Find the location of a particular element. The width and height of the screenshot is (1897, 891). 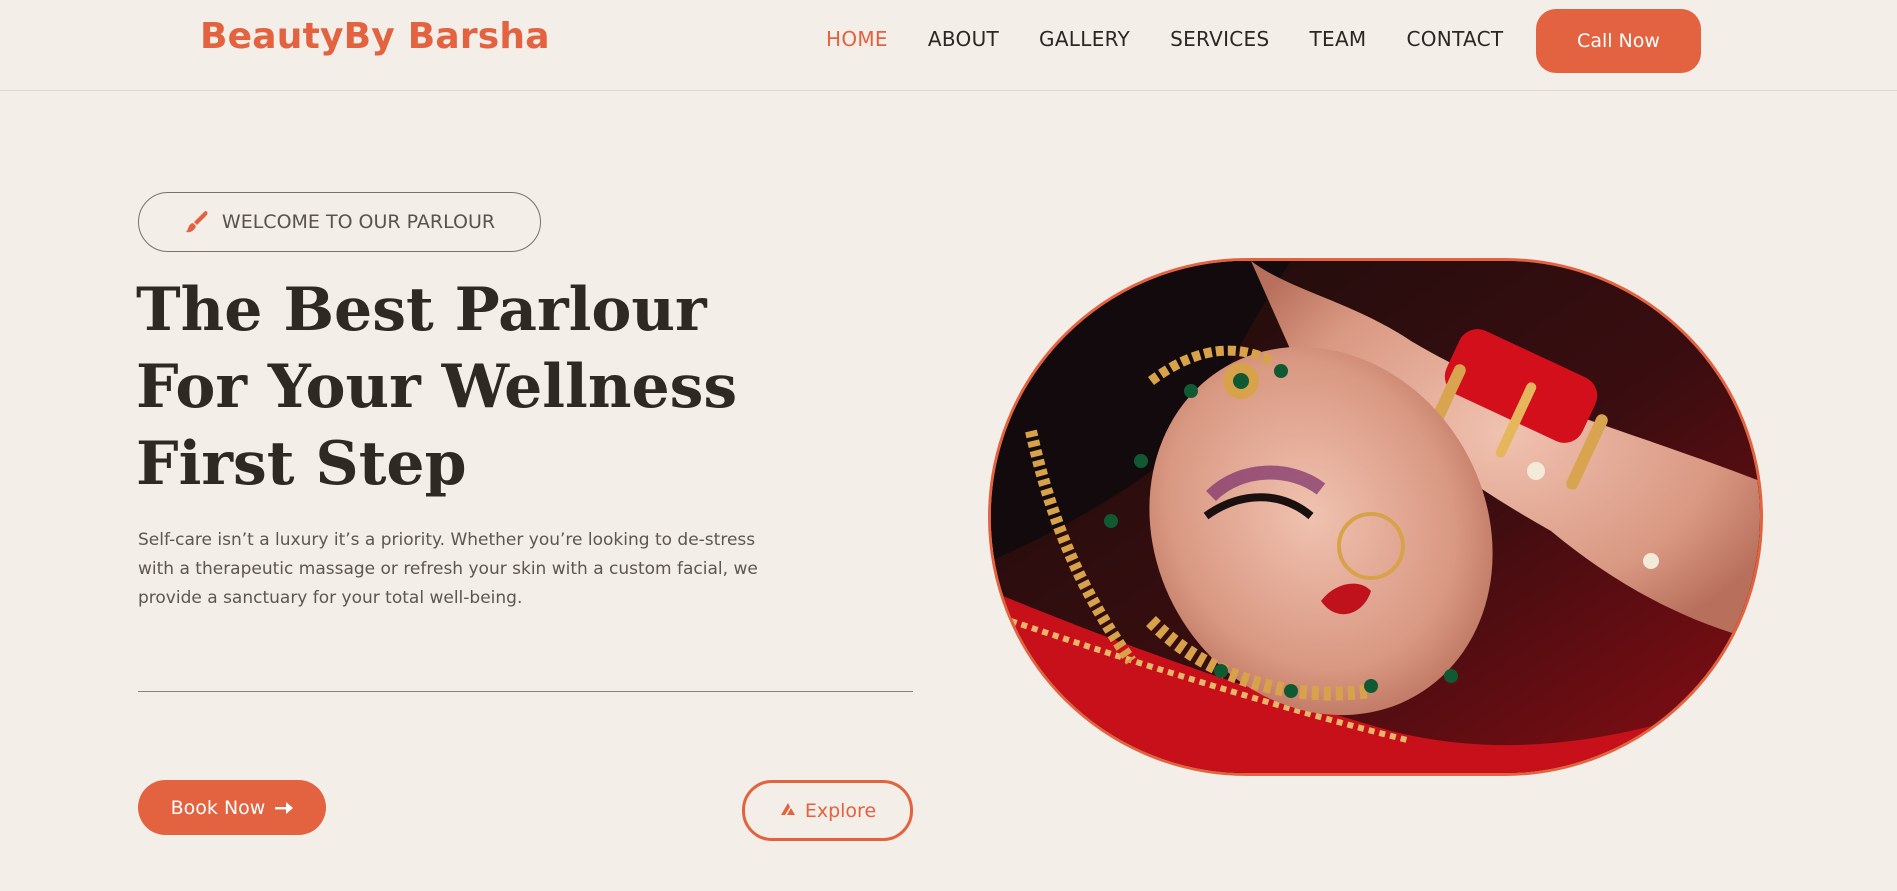

explore-button: Explore is located at coordinates (827, 810).